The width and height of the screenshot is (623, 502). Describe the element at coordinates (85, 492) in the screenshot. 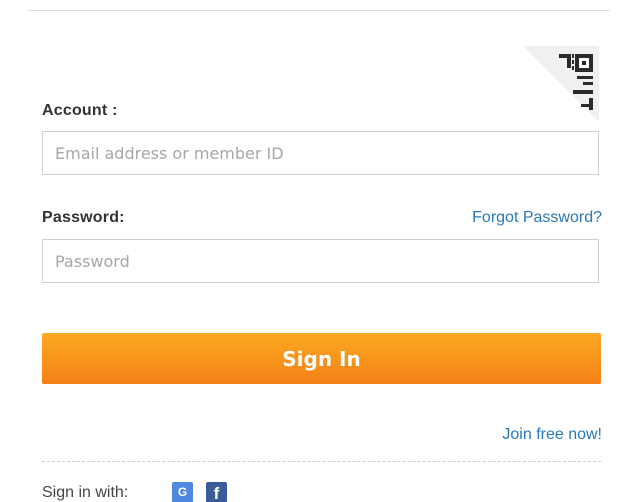

I see `sign-in-with-label: Sign in with:` at that location.